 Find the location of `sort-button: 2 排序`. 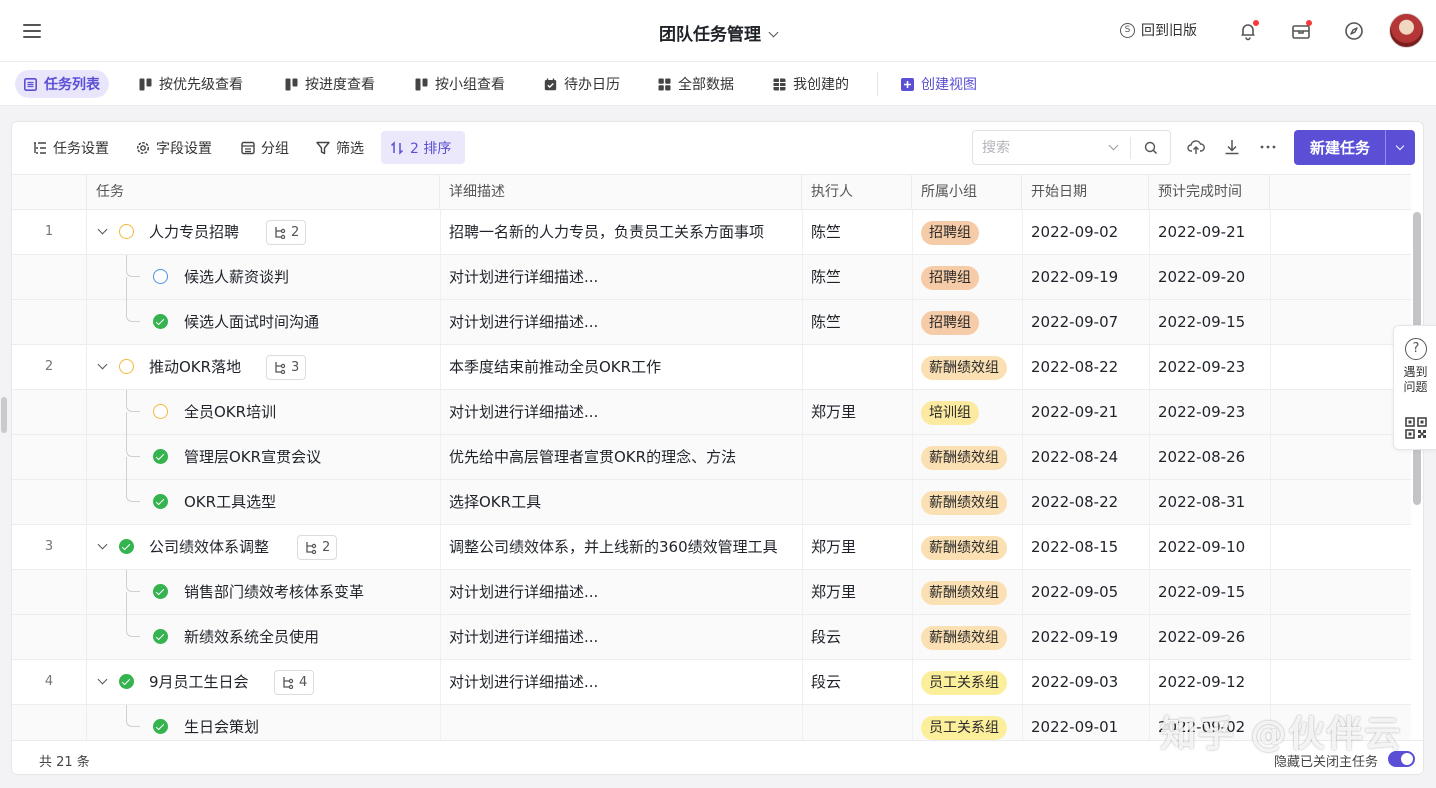

sort-button: 2 排序 is located at coordinates (423, 147).